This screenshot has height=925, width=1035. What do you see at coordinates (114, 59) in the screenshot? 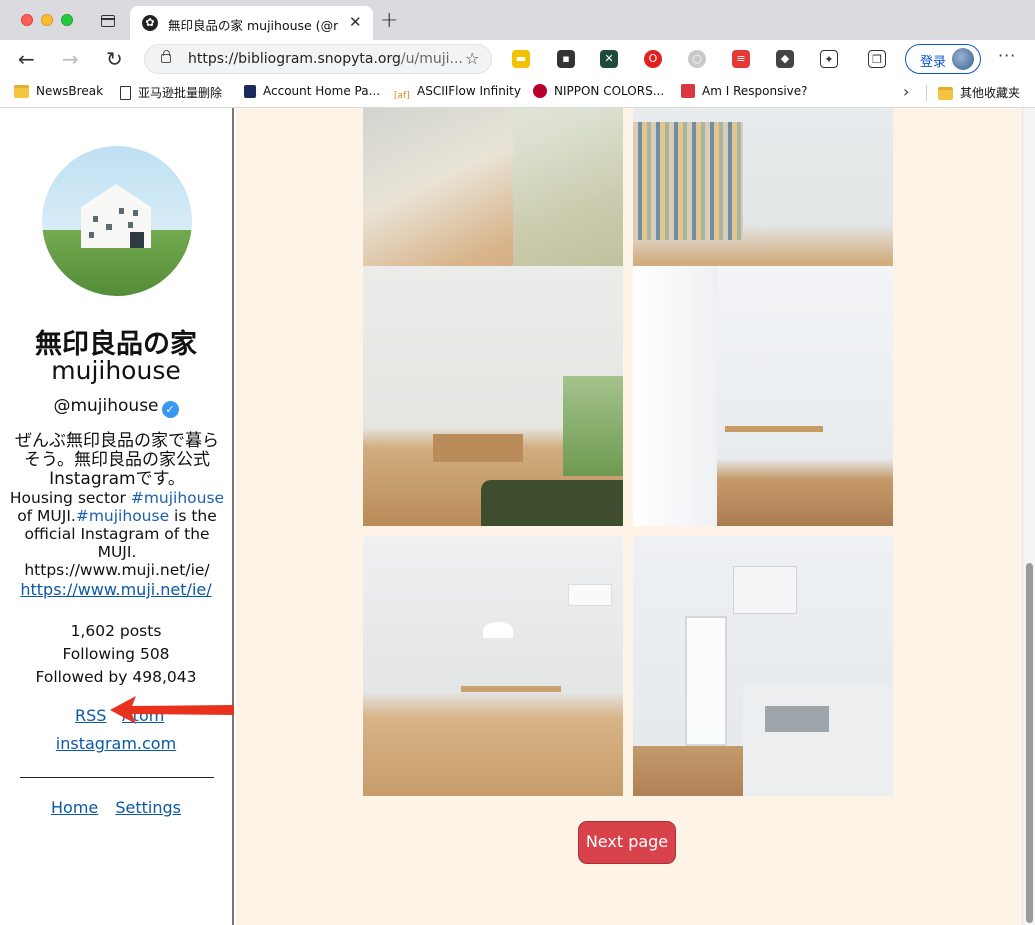
I see `reload-icon: ↻` at bounding box center [114, 59].